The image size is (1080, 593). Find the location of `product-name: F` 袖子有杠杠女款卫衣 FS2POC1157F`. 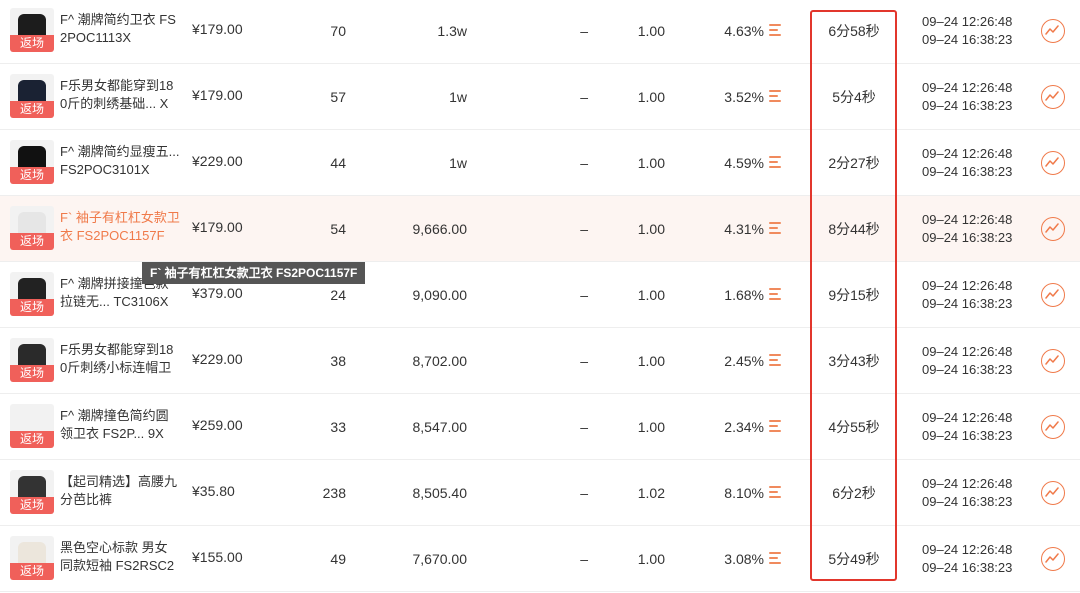

product-name: F` 袖子有杠杠女款卫衣 FS2POC1157F is located at coordinates (120, 227).